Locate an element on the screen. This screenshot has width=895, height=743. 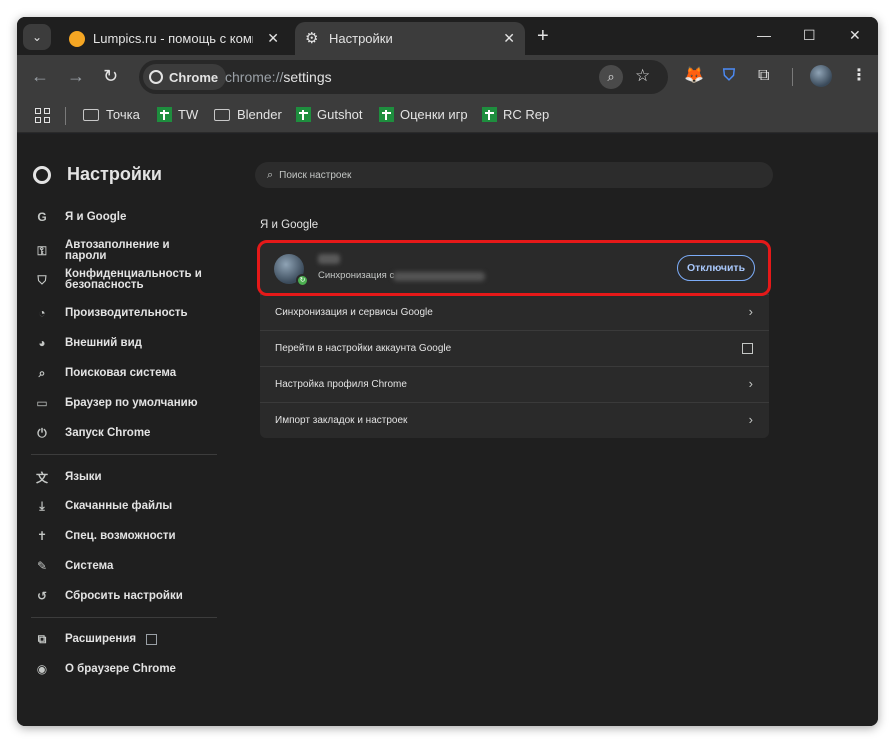
minimize-icon: — is located at coordinates (764, 35).